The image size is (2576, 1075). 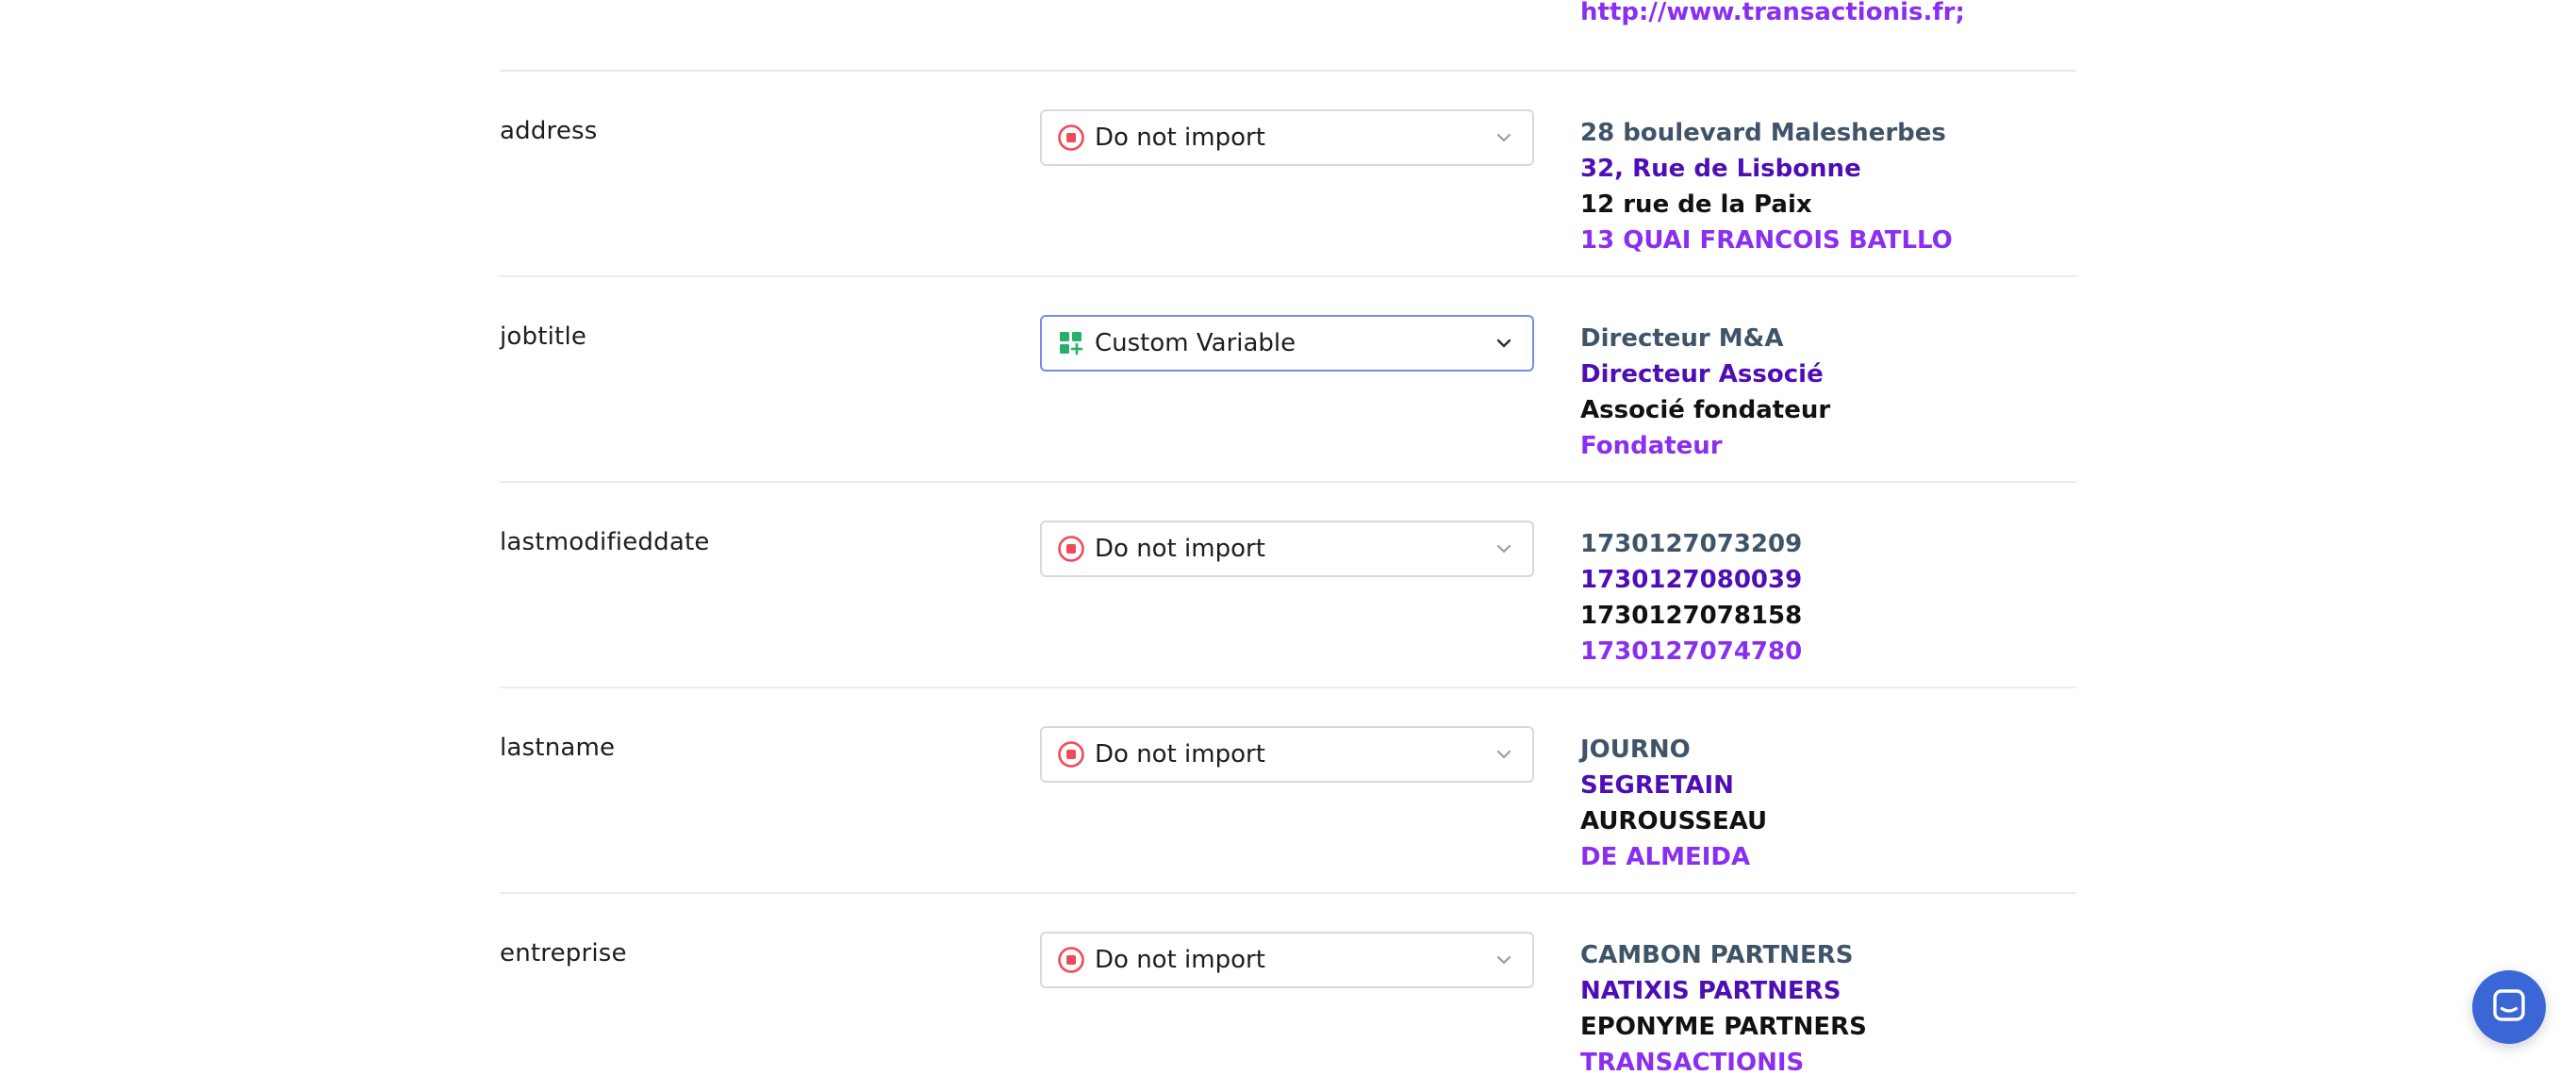 I want to click on field-name: jobtitle, so click(x=543, y=336).